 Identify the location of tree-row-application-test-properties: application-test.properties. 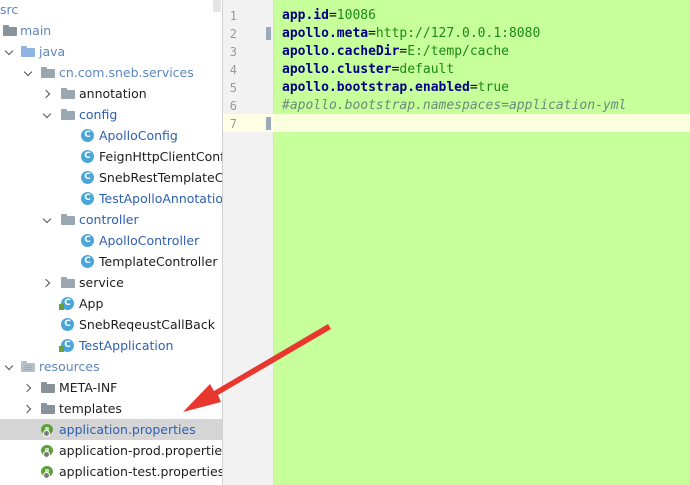
(111, 471).